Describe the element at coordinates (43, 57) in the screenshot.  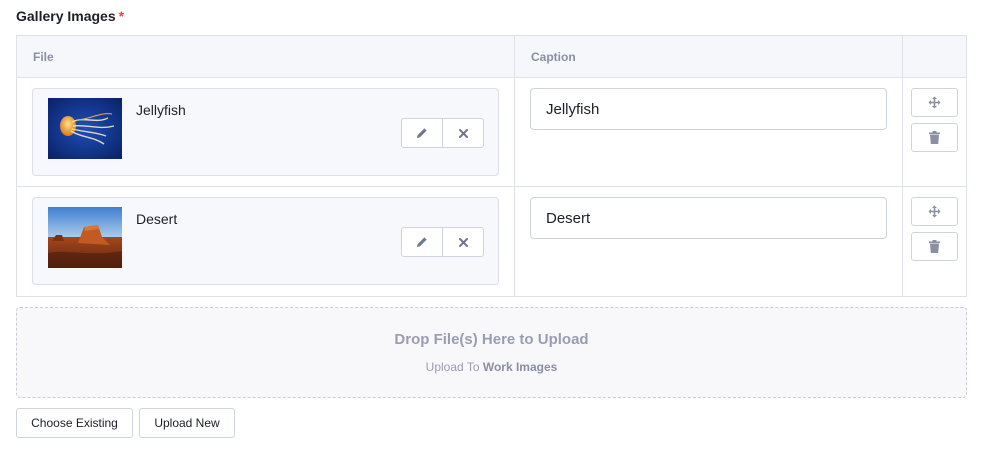
I see `header-file-label: File` at that location.